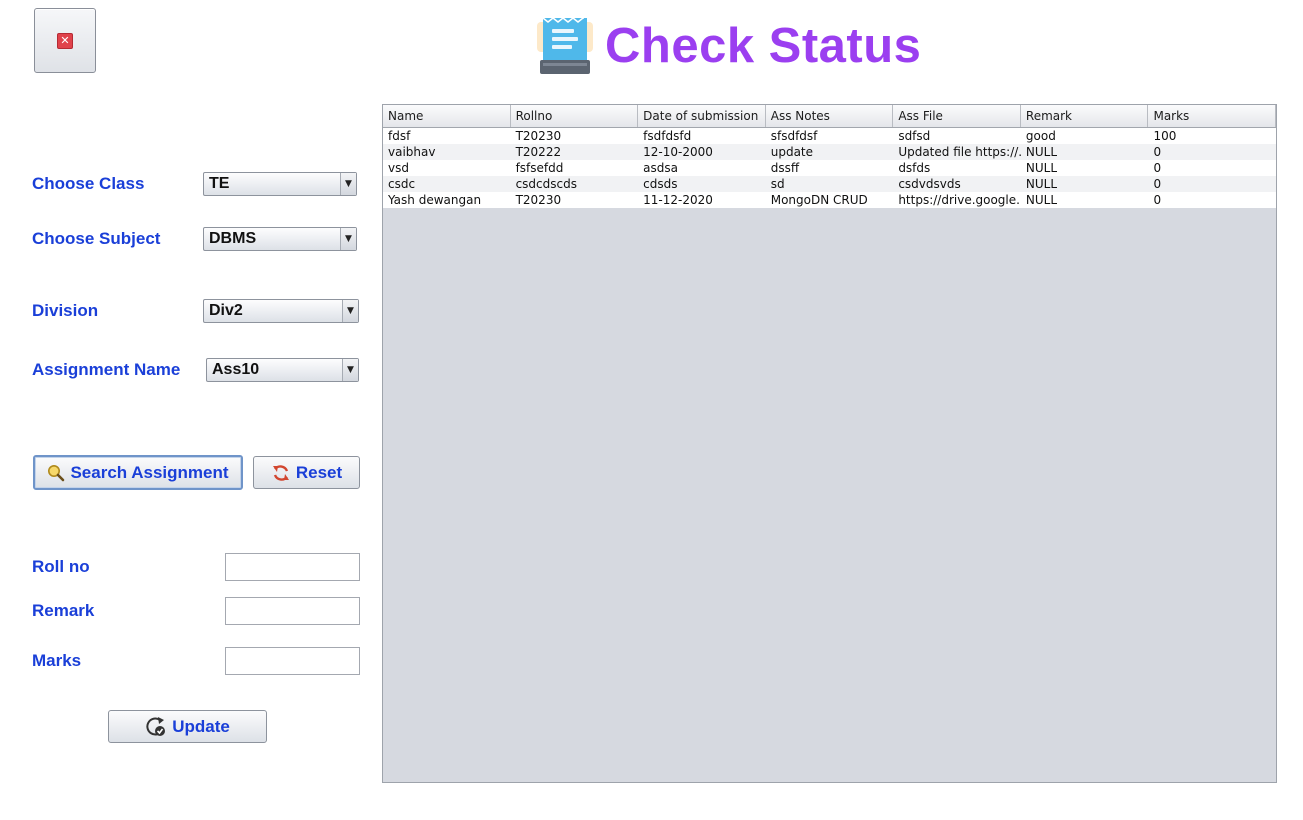 Image resolution: width=1303 pixels, height=820 pixels. I want to click on update-icon, so click(156, 727).